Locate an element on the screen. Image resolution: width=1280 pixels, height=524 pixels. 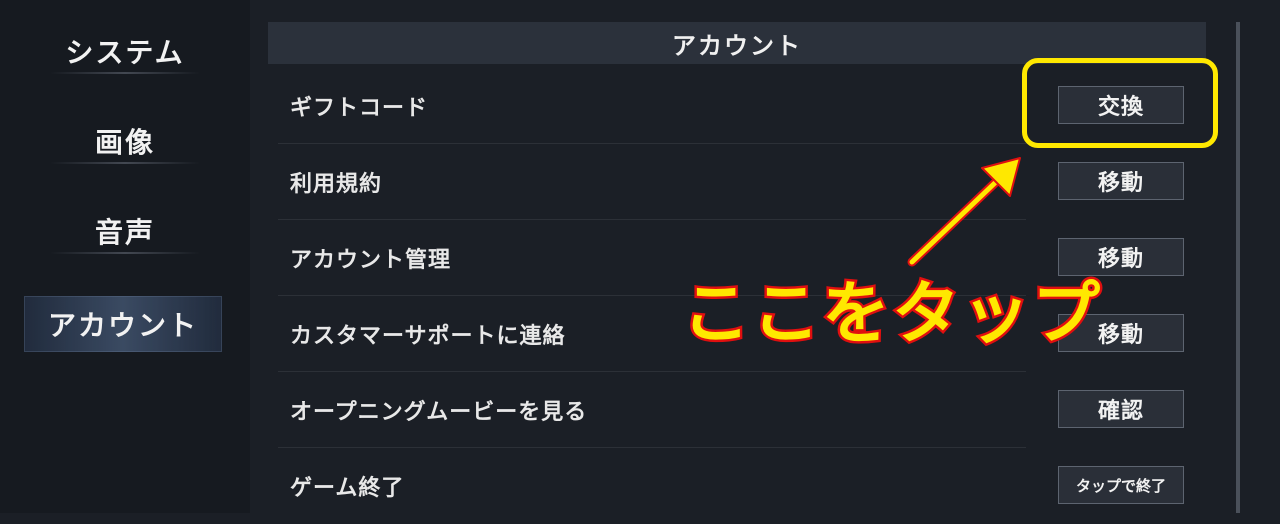
list-item-gift-code: ギフトコード 交換 is located at coordinates (737, 106).